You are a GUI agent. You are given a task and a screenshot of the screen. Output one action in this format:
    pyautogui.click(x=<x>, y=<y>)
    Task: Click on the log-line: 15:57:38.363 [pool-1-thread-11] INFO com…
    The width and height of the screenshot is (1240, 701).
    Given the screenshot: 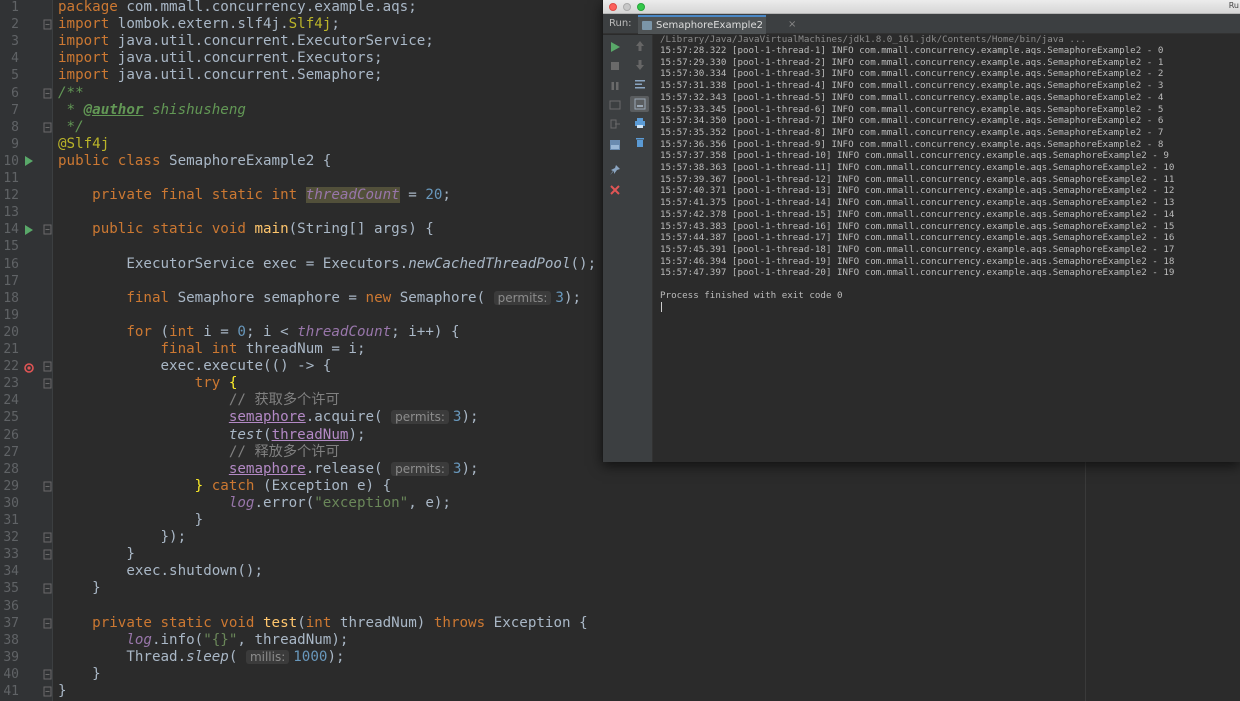 What is the action you would take?
    pyautogui.click(x=917, y=167)
    